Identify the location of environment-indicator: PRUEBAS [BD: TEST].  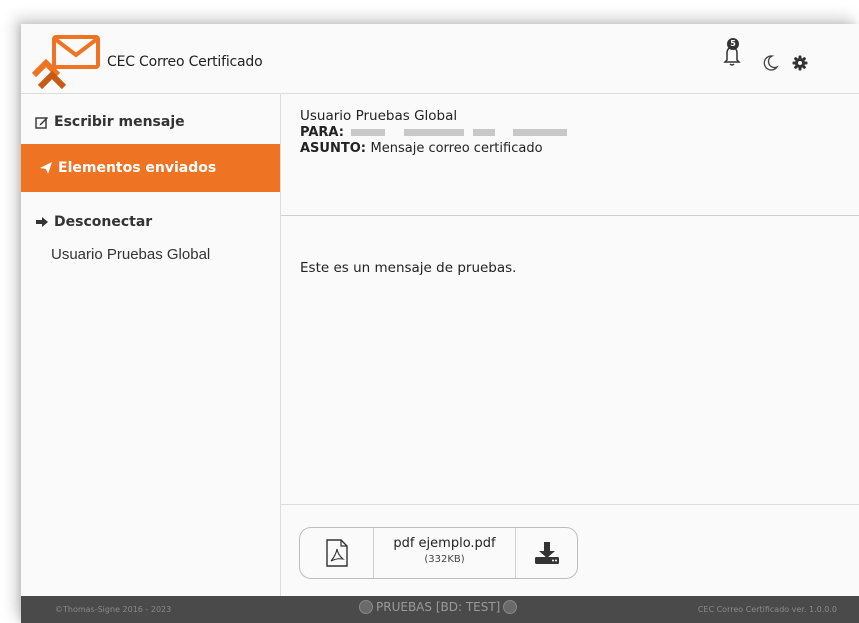
(438, 607).